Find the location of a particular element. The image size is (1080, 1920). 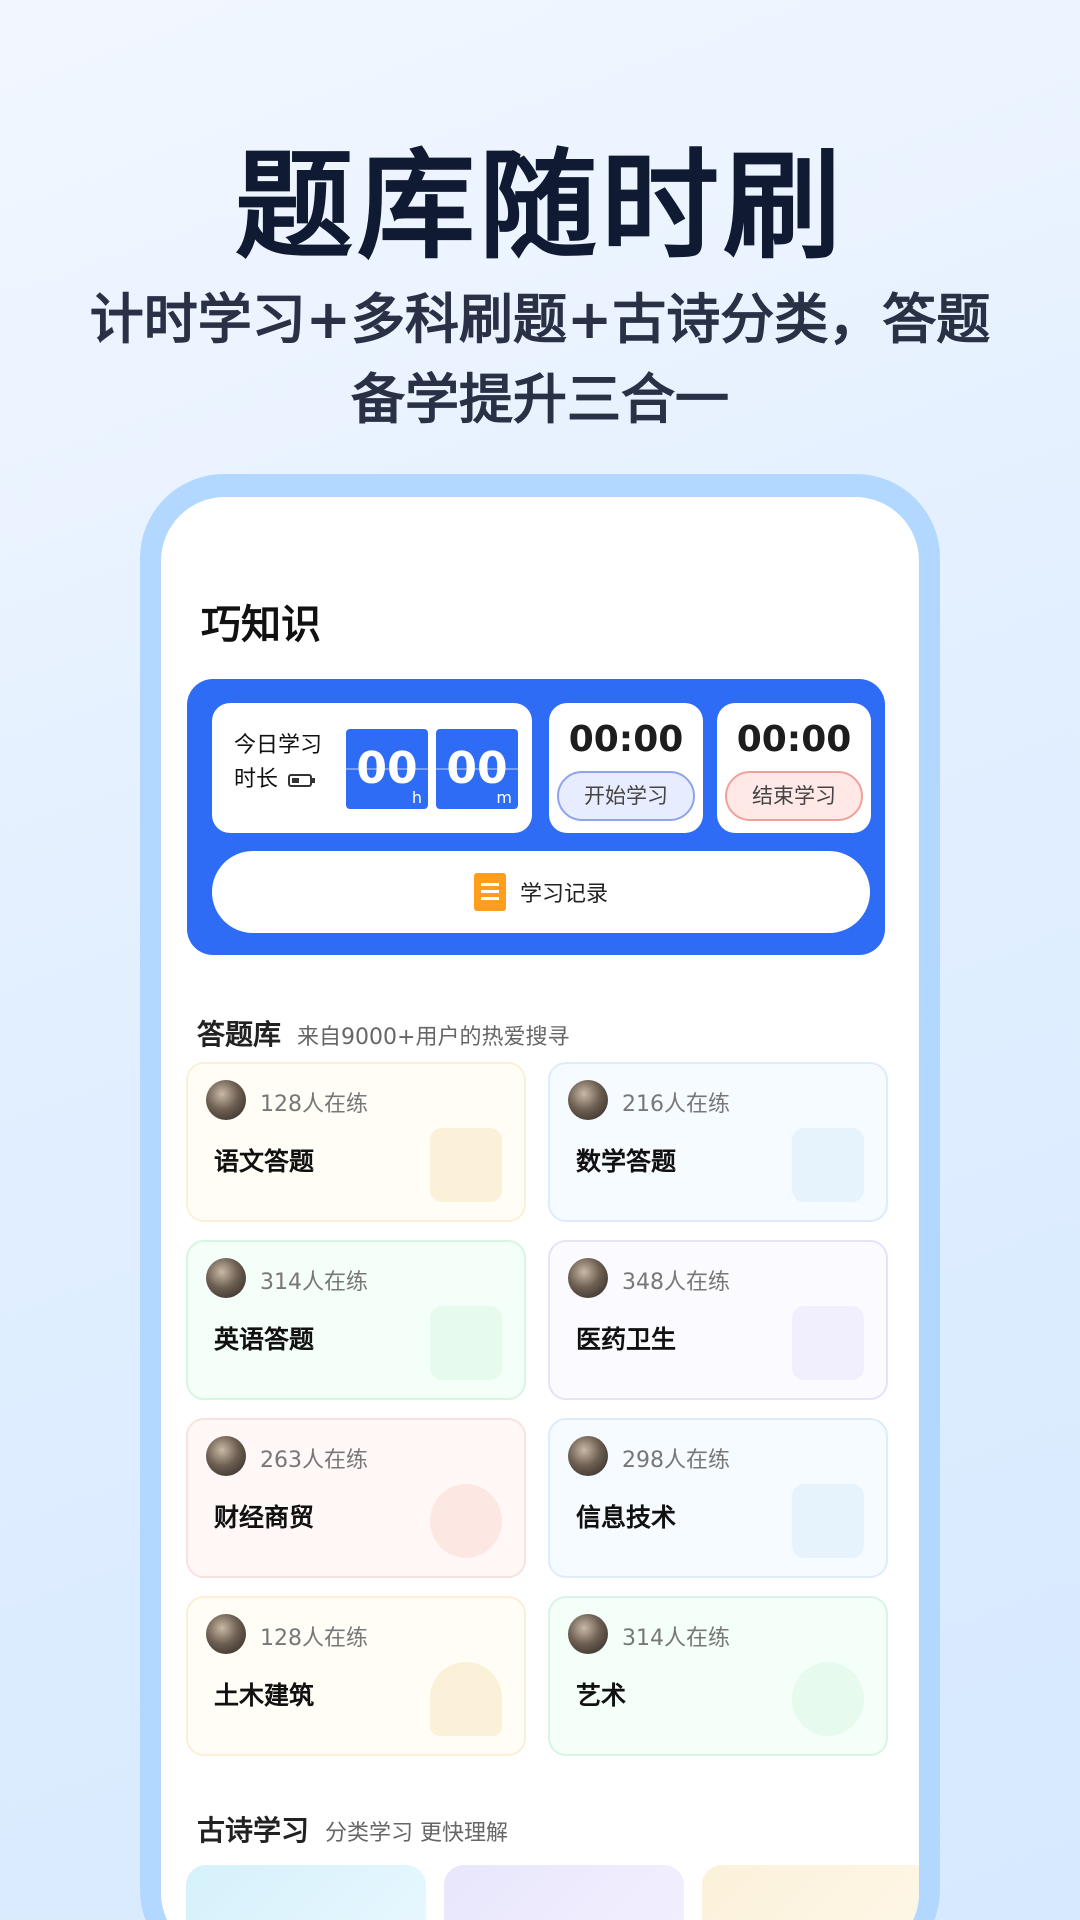

practice-count: 298人在练 is located at coordinates (676, 1460).